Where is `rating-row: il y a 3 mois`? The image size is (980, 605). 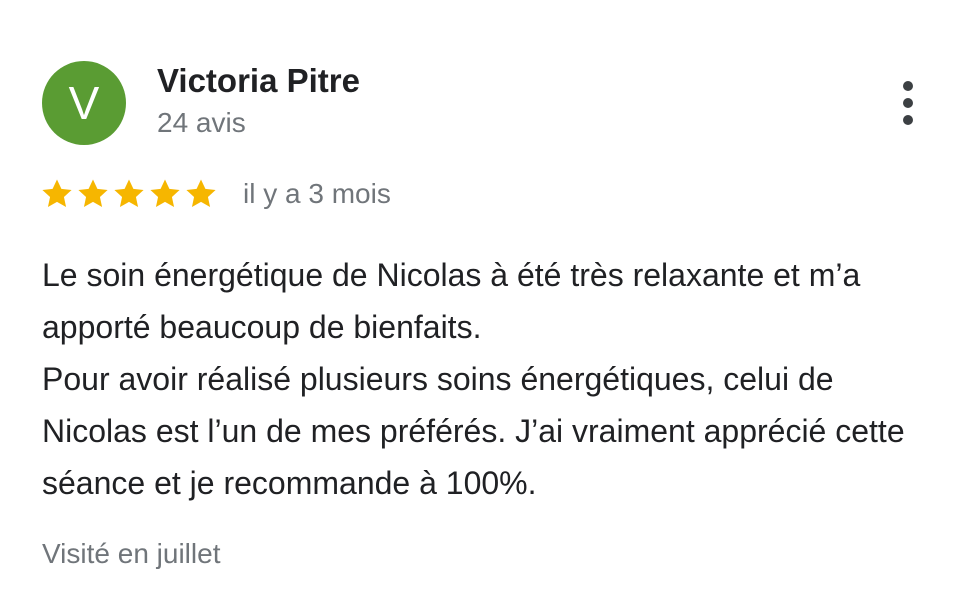 rating-row: il y a 3 mois is located at coordinates (215, 194).